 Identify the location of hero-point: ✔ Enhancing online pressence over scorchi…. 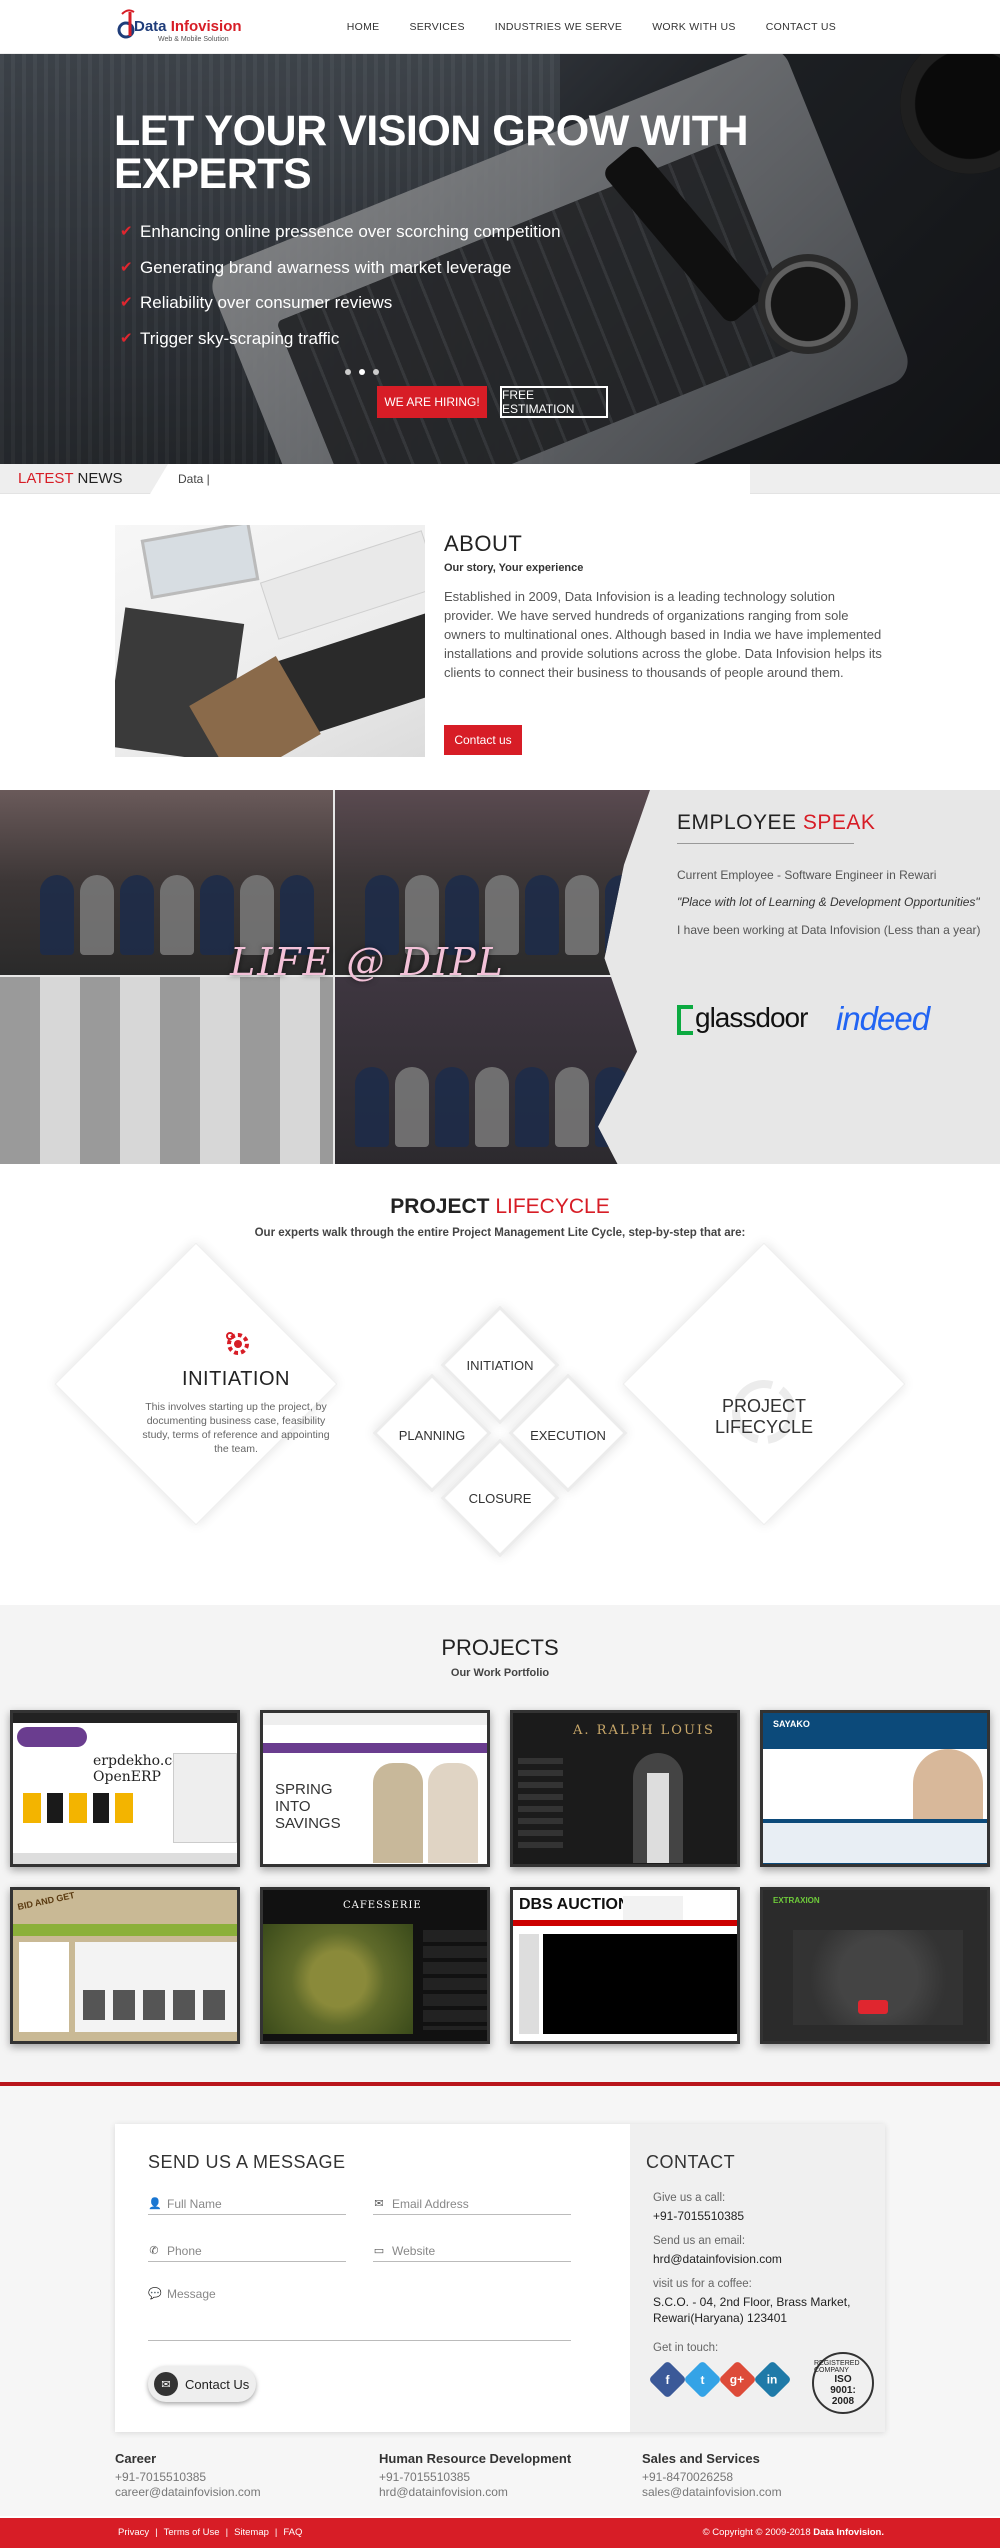
(340, 231).